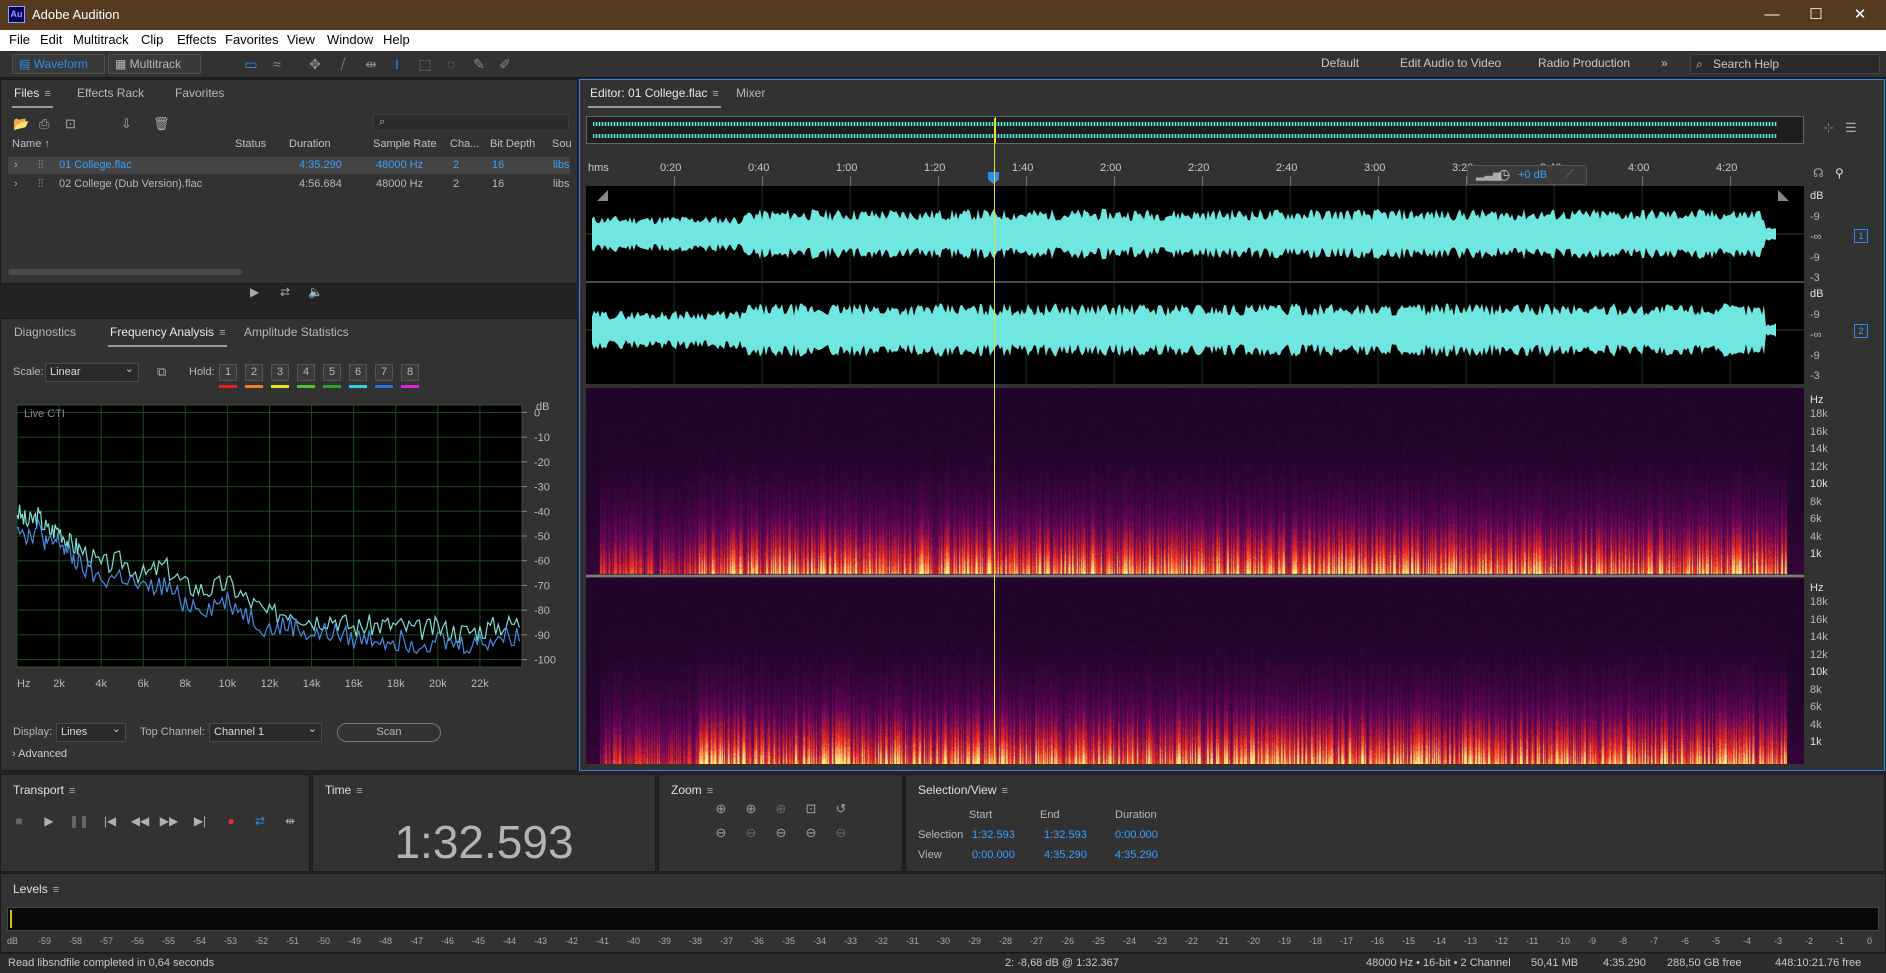 The image size is (1886, 973). Describe the element at coordinates (200, 821) in the screenshot. I see `move-to-next-icon: ▶|` at that location.